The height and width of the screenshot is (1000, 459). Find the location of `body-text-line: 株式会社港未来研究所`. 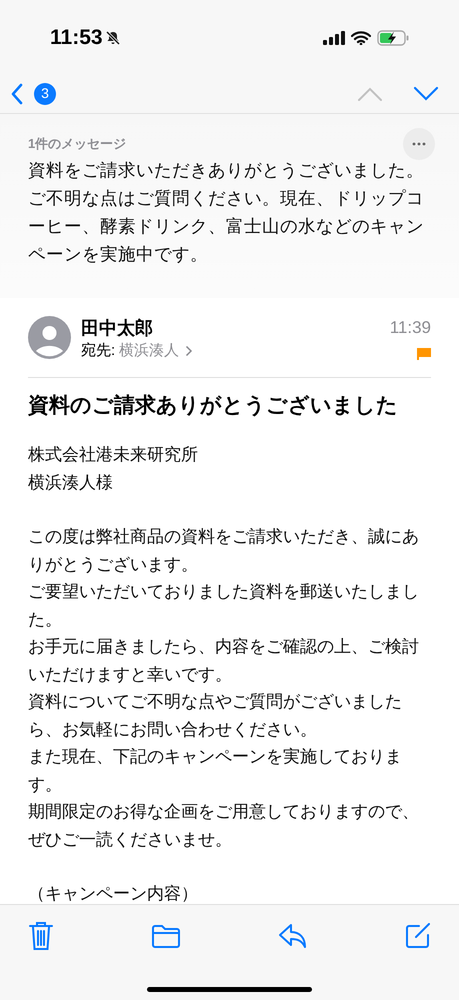

body-text-line: 株式会社港未来研究所 is located at coordinates (113, 455).